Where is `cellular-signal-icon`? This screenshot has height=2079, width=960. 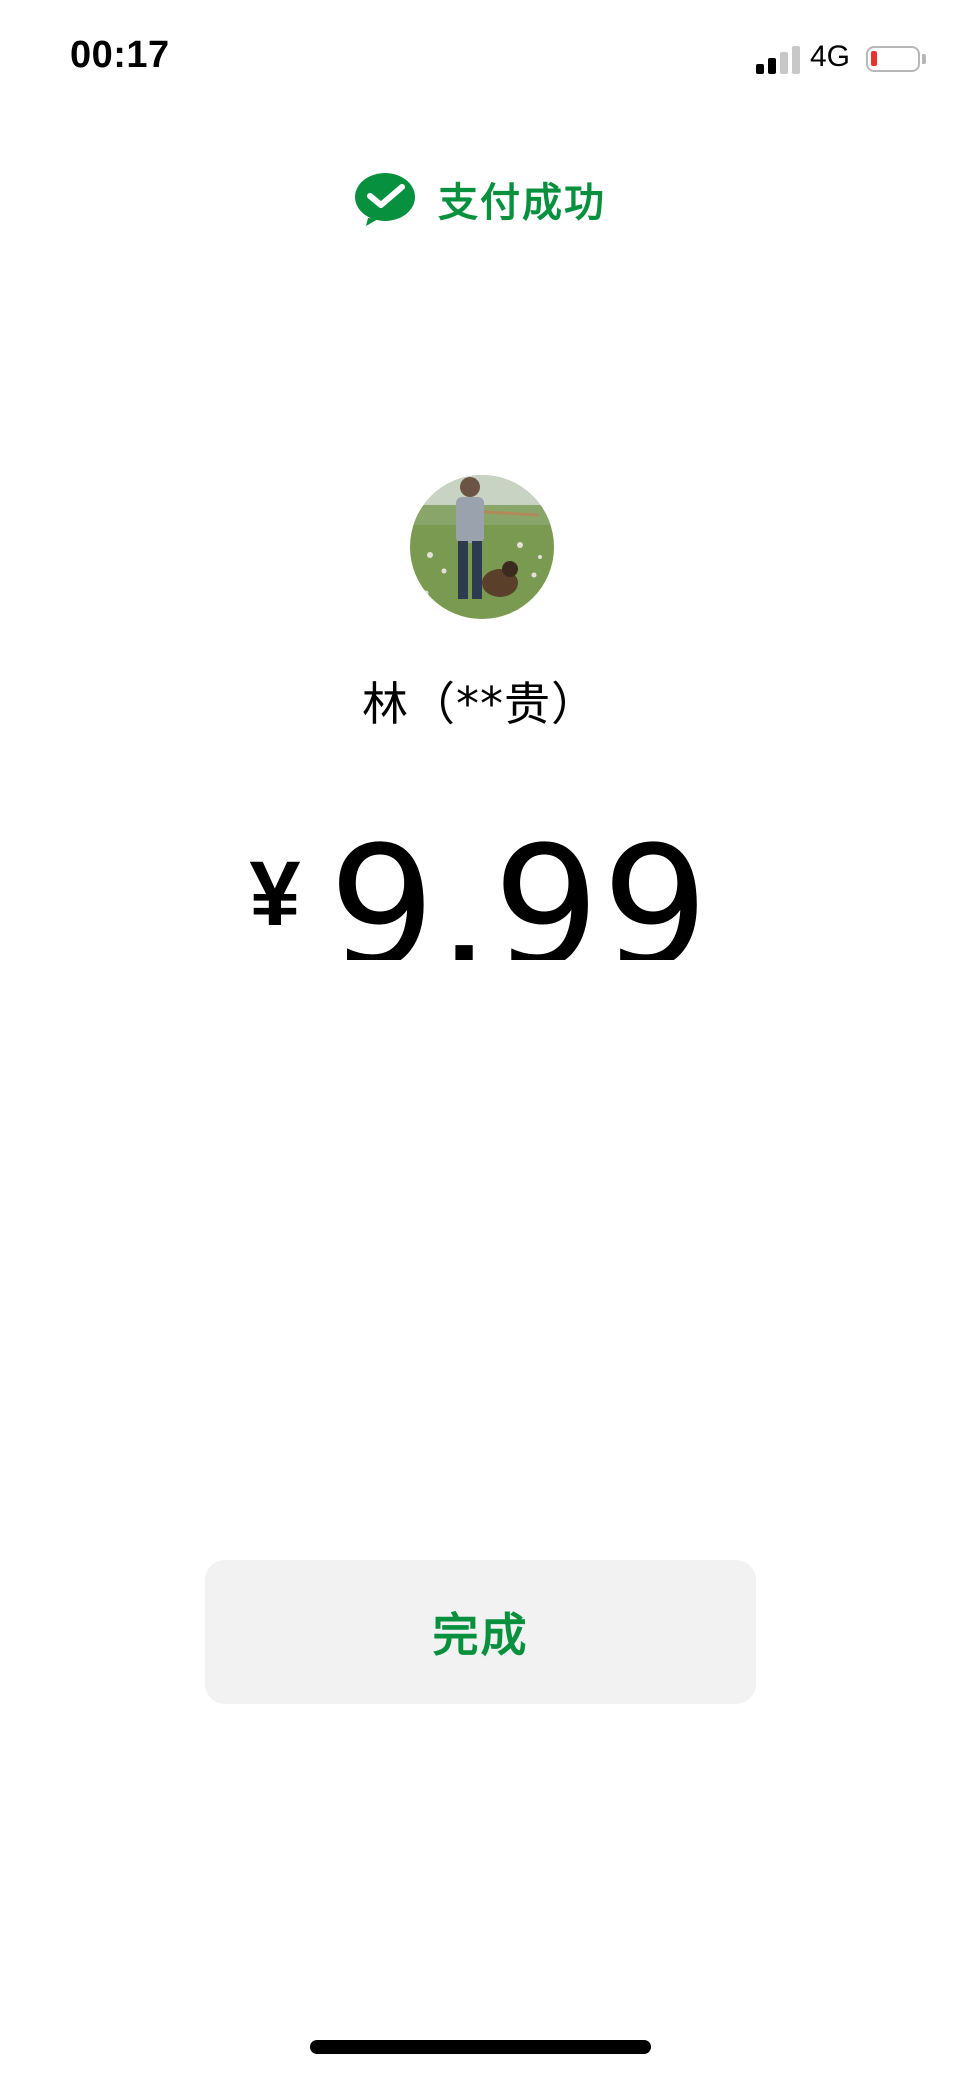 cellular-signal-icon is located at coordinates (778, 59).